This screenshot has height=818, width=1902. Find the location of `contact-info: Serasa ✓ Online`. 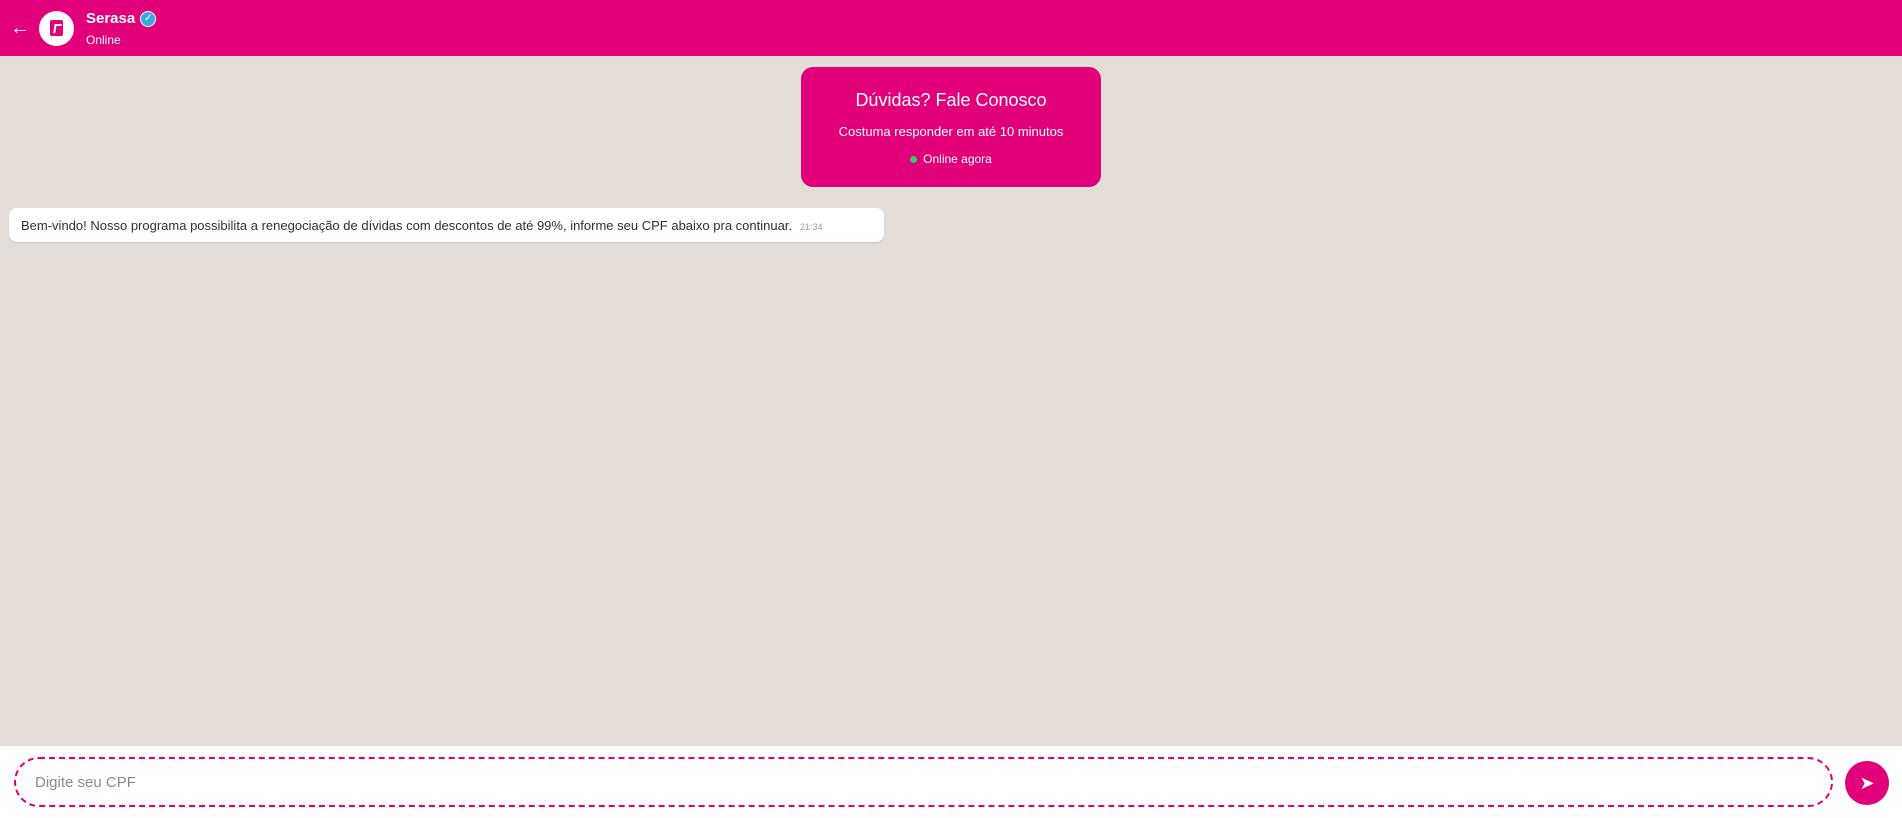

contact-info: Serasa ✓ Online is located at coordinates (121, 28).